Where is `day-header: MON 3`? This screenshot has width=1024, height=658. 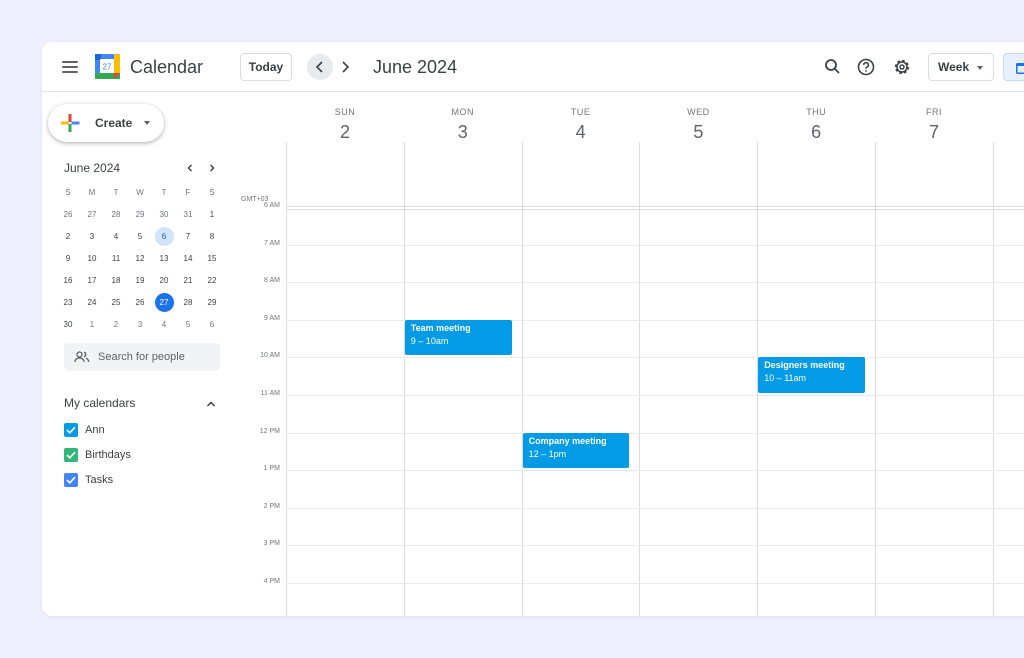 day-header: MON 3 is located at coordinates (463, 122).